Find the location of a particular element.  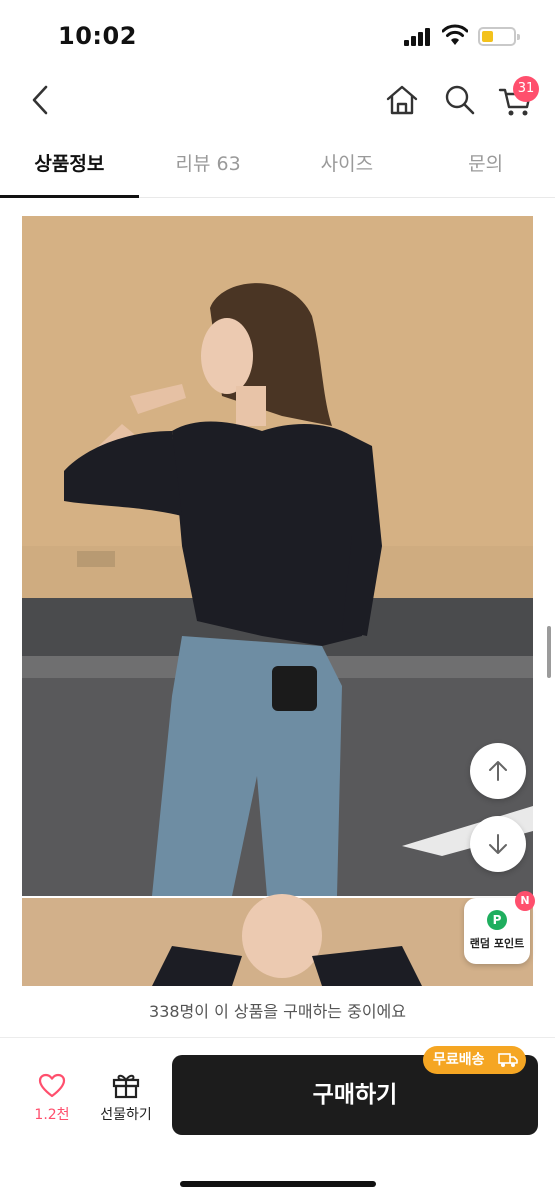

gift-label: 선물하기 is located at coordinates (126, 1115).